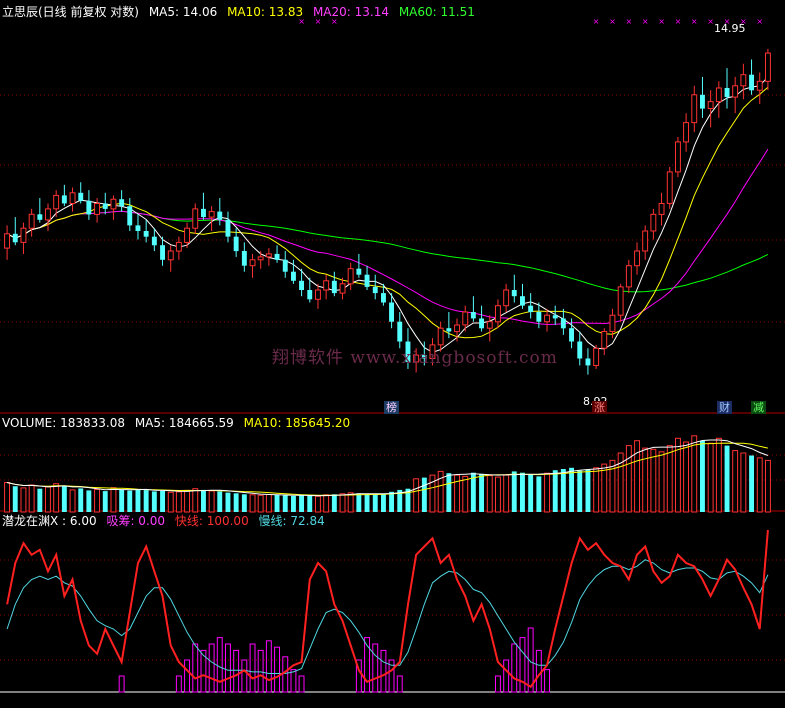 The width and height of the screenshot is (785, 708). What do you see at coordinates (265, 12) in the screenshot?
I see `ma10-value: MA10: 13.83` at bounding box center [265, 12].